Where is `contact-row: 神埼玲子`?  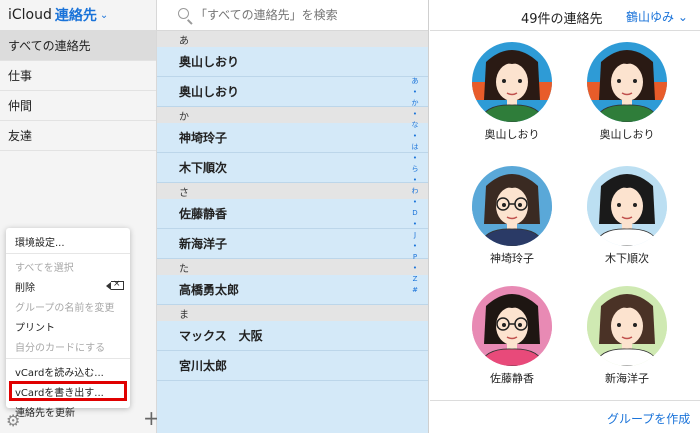
contact-row: 神埼玲子 is located at coordinates (292, 138).